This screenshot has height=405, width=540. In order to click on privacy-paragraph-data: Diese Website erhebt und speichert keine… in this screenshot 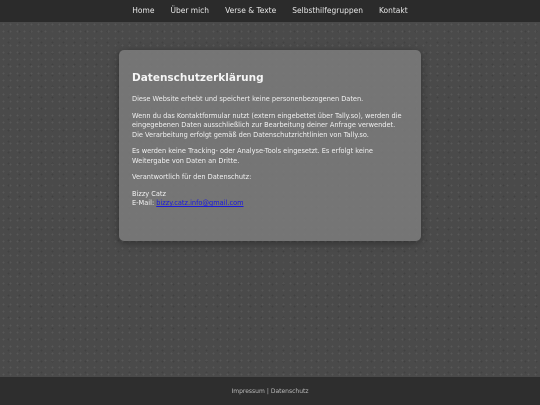, I will do `click(248, 99)`.